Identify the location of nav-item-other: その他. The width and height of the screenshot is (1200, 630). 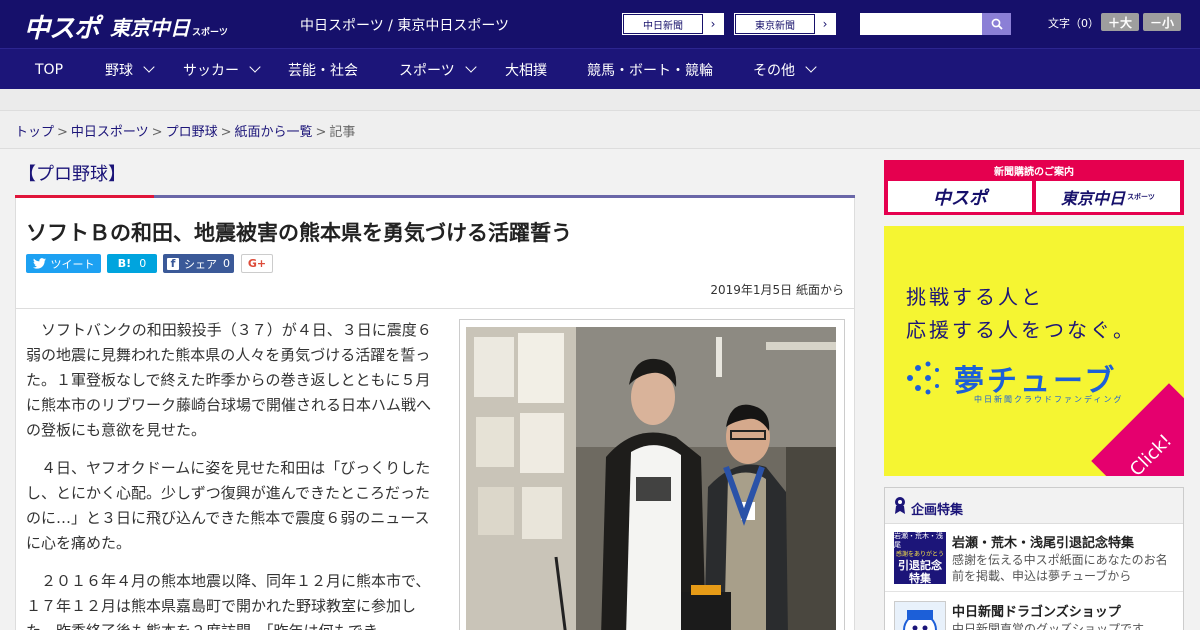
(785, 69).